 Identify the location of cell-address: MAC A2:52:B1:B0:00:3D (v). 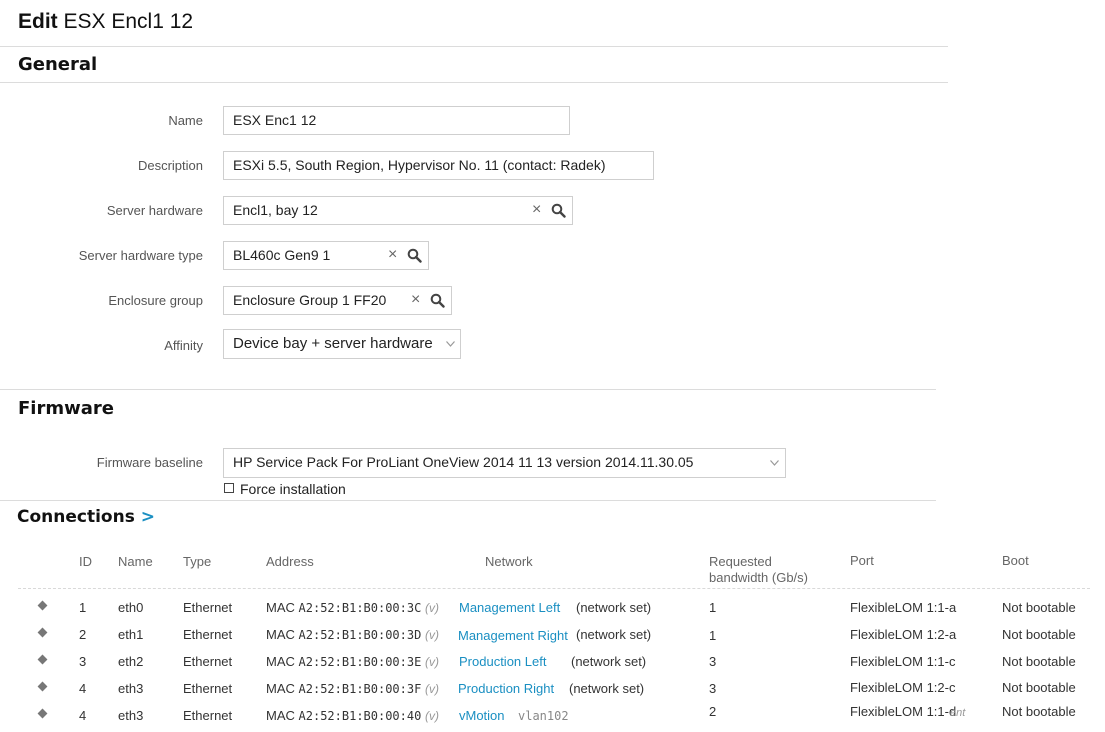
(352, 634).